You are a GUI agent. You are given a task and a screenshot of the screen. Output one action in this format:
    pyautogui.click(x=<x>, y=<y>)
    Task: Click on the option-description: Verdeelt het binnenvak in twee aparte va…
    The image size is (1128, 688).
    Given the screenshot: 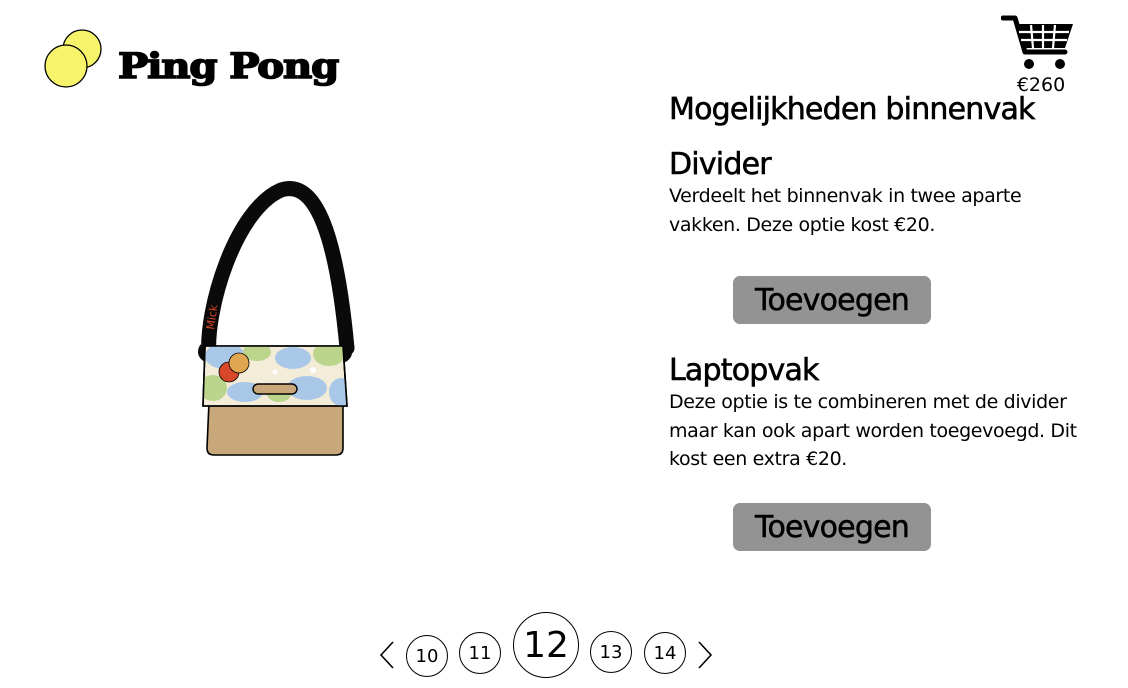 What is the action you would take?
    pyautogui.click(x=845, y=210)
    